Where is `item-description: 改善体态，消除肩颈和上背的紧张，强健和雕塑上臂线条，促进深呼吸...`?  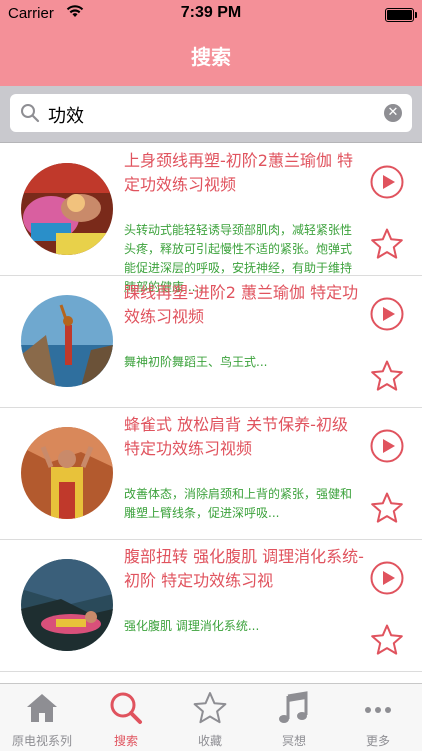
item-description: 改善体态，消除肩颈和上背的紧张，强健和雕塑上臂线条，促进深呼吸... is located at coordinates (238, 503).